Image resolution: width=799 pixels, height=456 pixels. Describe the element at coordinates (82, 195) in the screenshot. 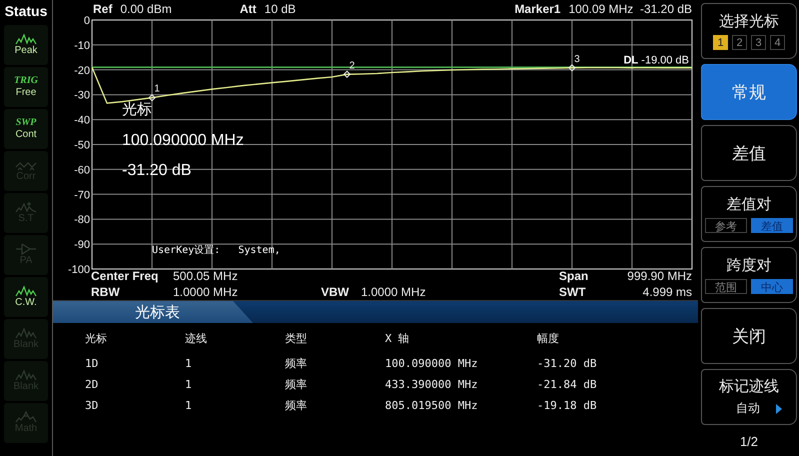

I see `axis-tick-label: -70` at that location.